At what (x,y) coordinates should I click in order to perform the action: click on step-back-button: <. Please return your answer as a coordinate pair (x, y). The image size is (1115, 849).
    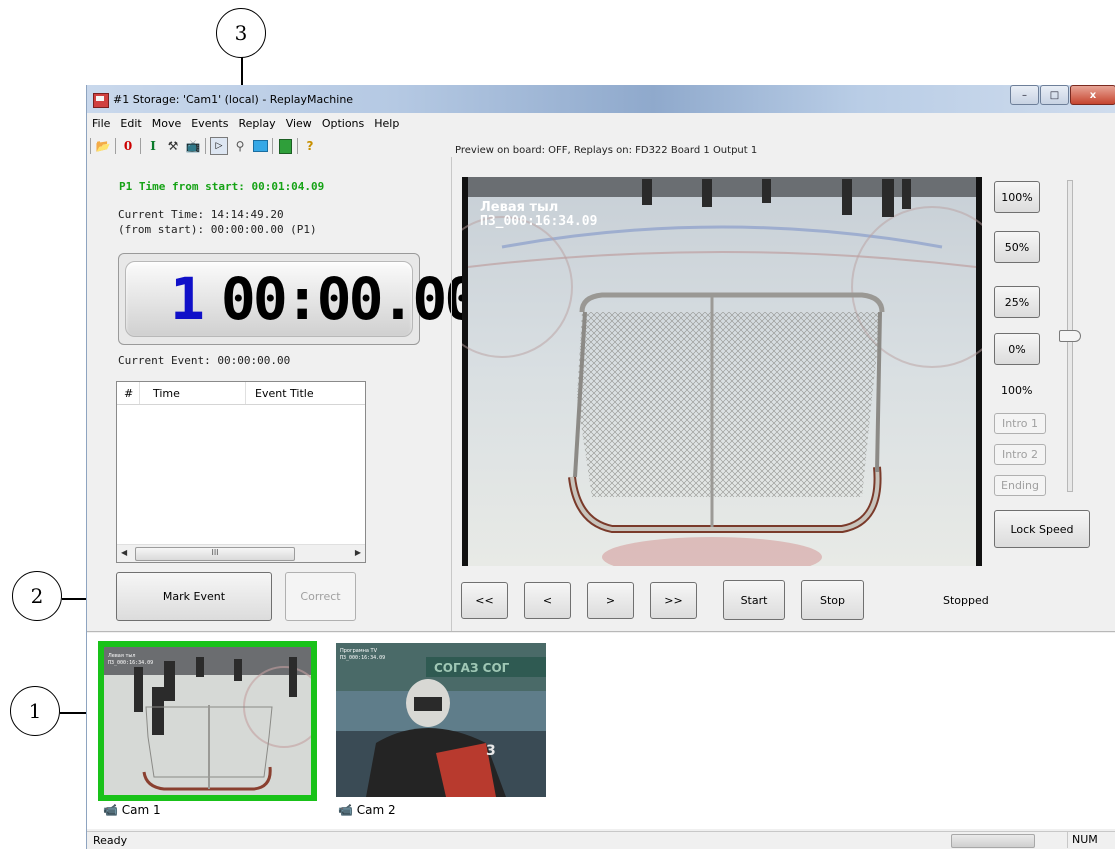
    Looking at the image, I should click on (547, 600).